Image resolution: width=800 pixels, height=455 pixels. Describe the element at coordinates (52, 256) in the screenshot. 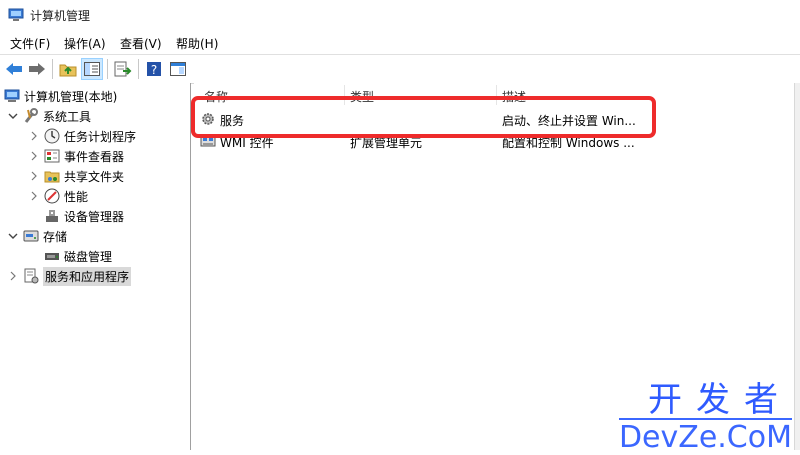

I see `disk-icon` at that location.